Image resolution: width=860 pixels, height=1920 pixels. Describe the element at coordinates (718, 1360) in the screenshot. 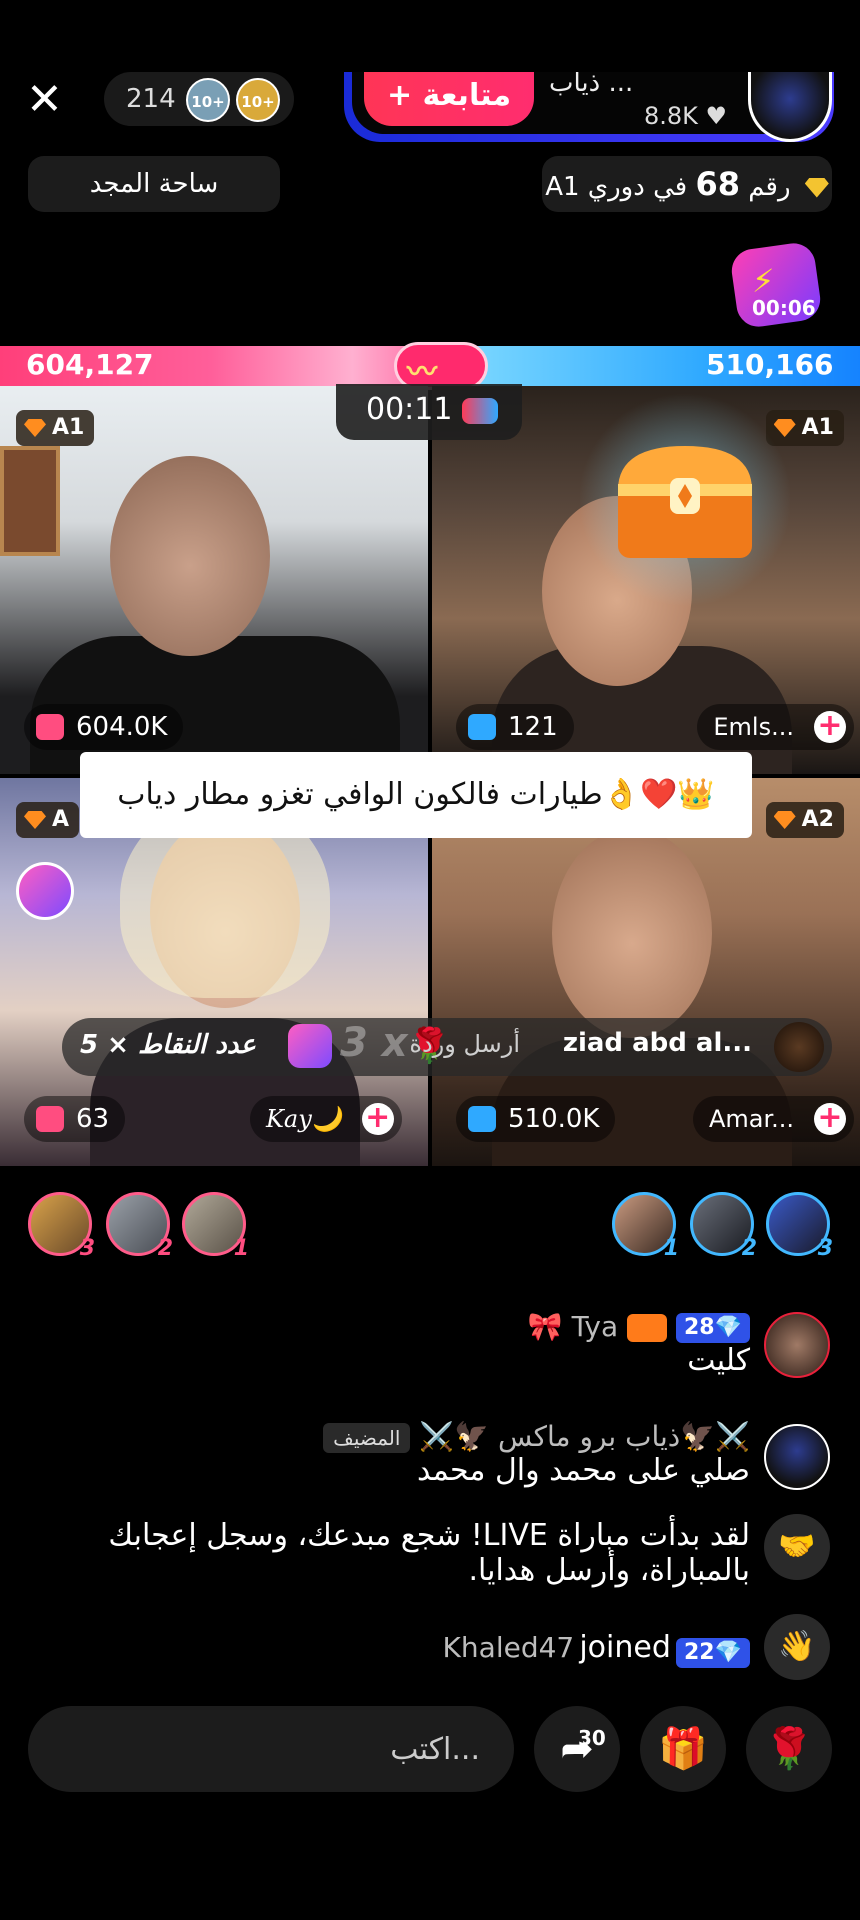

I see `chat-message-text: كليت` at that location.